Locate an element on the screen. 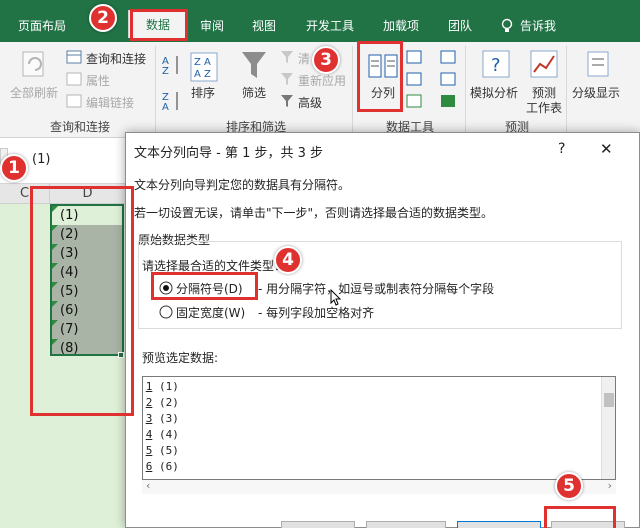 This screenshot has height=528, width=640. scrollbar-thumb is located at coordinates (609, 400).